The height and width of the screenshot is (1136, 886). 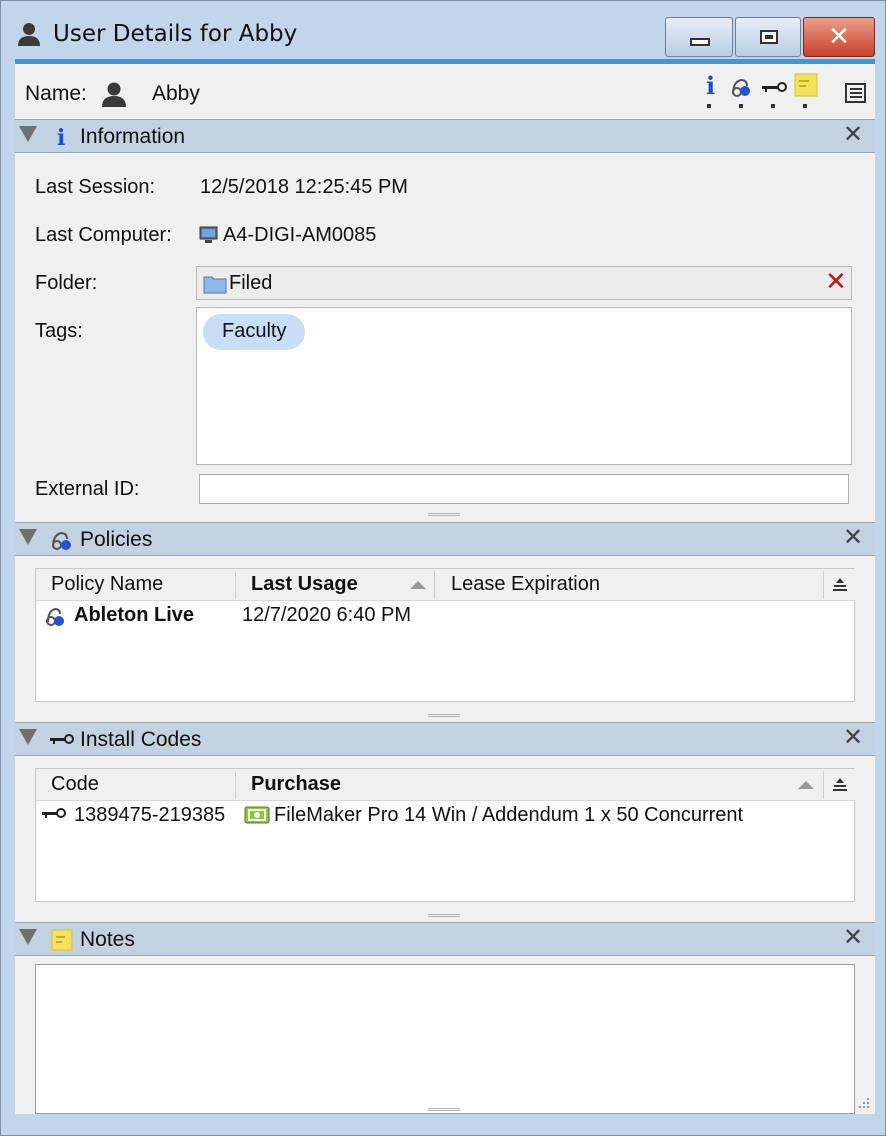 I want to click on policies-section-header: Policies ✕, so click(x=445, y=539).